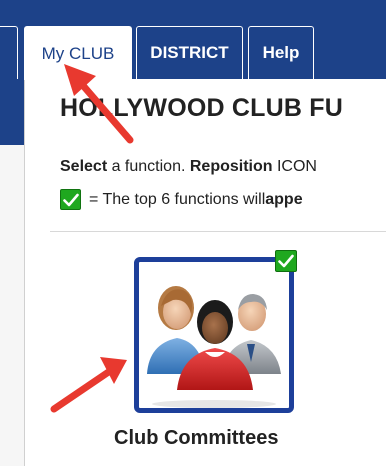 The width and height of the screenshot is (386, 466). I want to click on tab-my-club: My CLUB, so click(78, 53).